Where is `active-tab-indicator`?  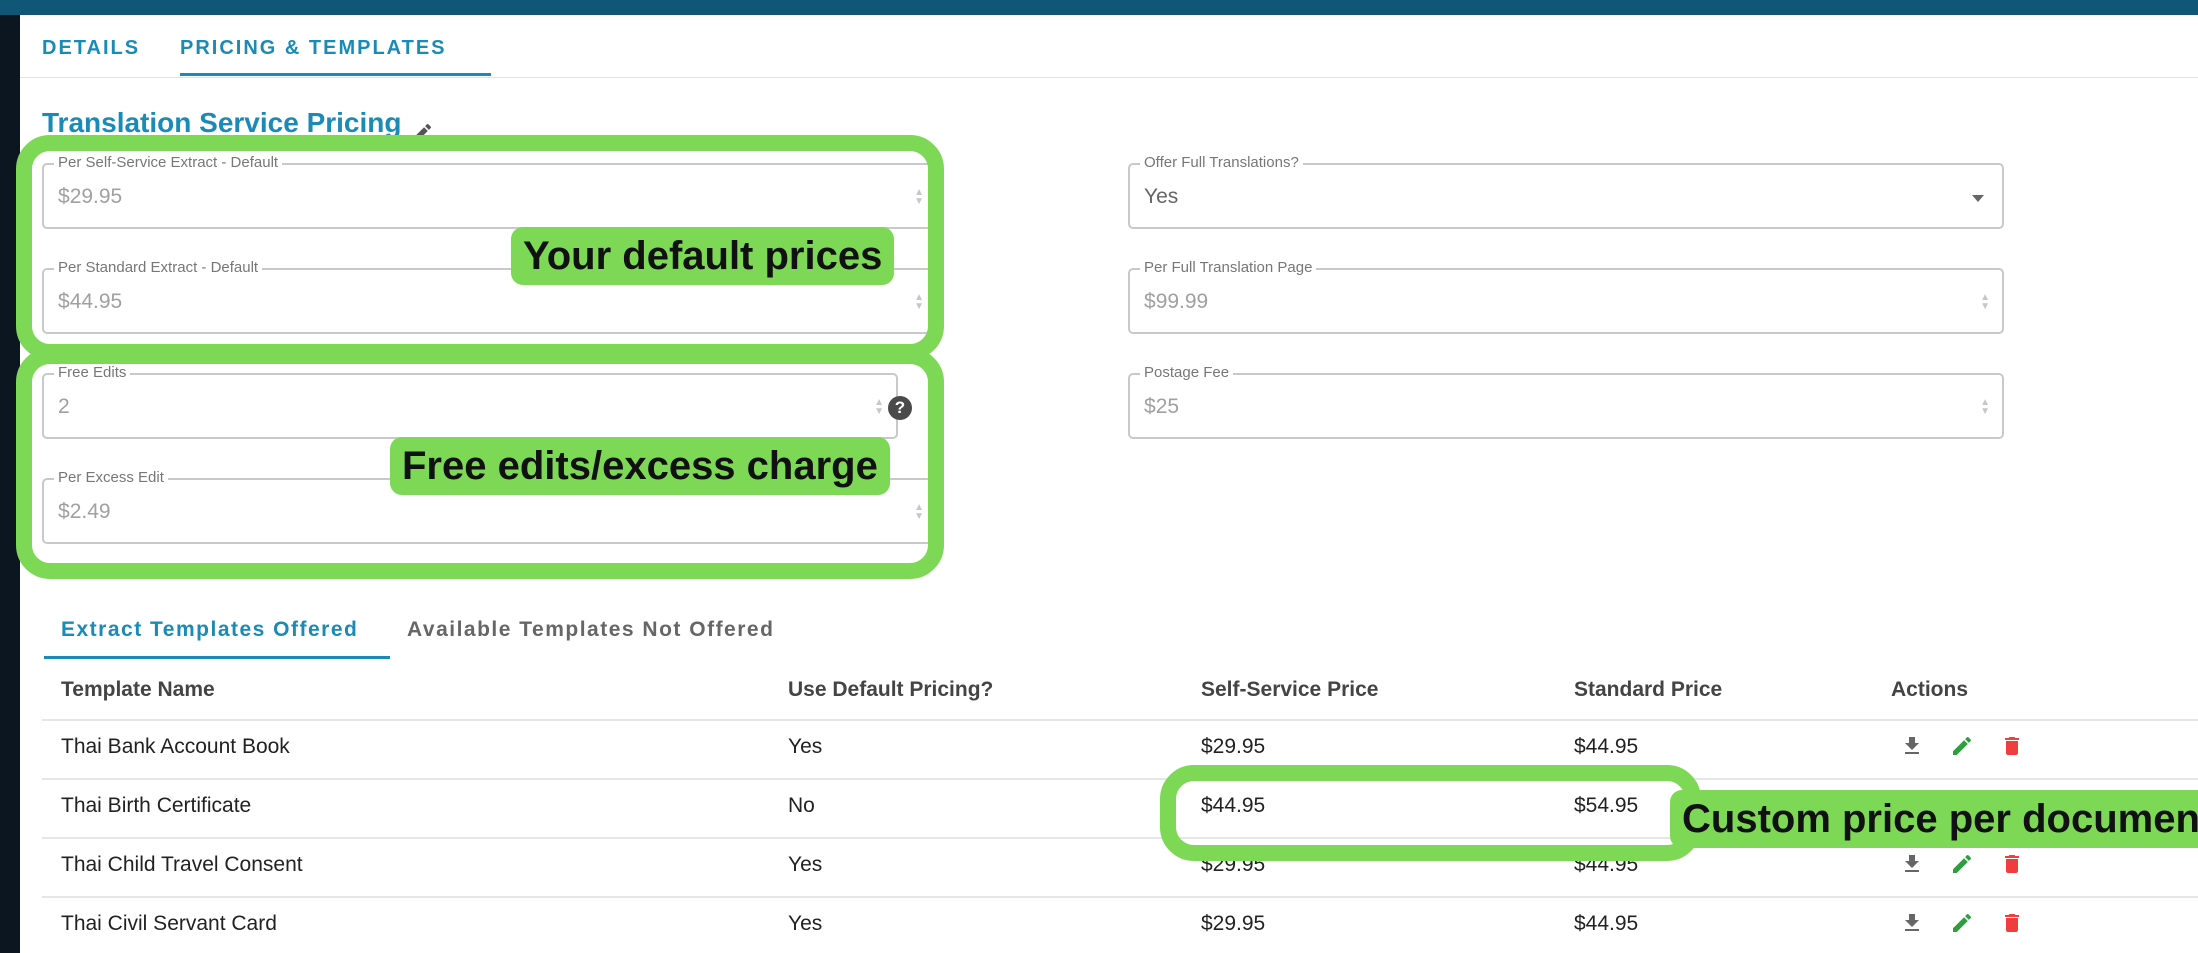 active-tab-indicator is located at coordinates (335, 74).